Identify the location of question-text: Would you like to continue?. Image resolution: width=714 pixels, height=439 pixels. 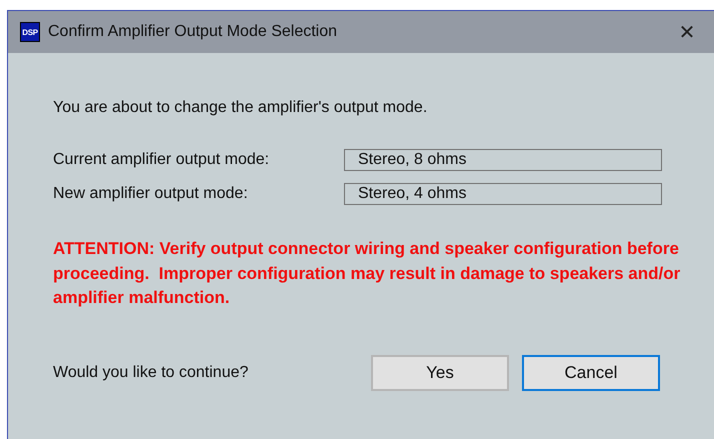
(151, 373).